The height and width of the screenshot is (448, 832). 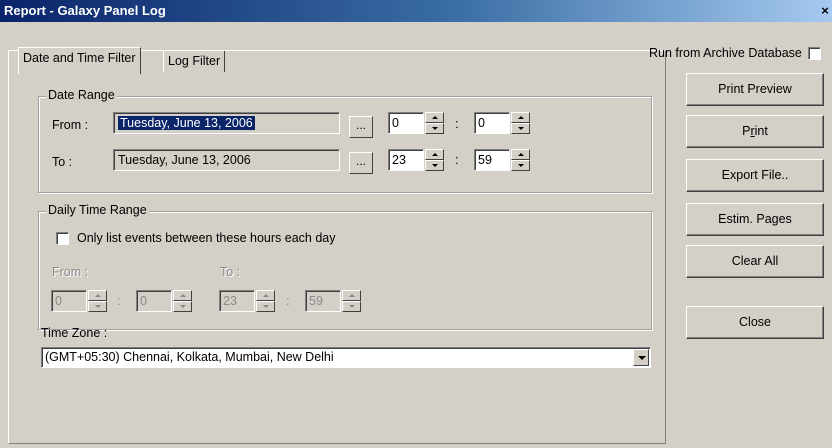 What do you see at coordinates (85, 10) in the screenshot?
I see `window-title: Report - Galaxy Panel Log` at bounding box center [85, 10].